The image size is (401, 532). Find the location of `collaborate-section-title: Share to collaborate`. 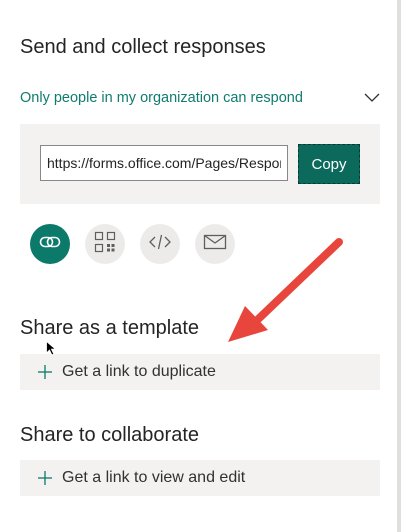

collaborate-section-title: Share to collaborate is located at coordinates (110, 435).